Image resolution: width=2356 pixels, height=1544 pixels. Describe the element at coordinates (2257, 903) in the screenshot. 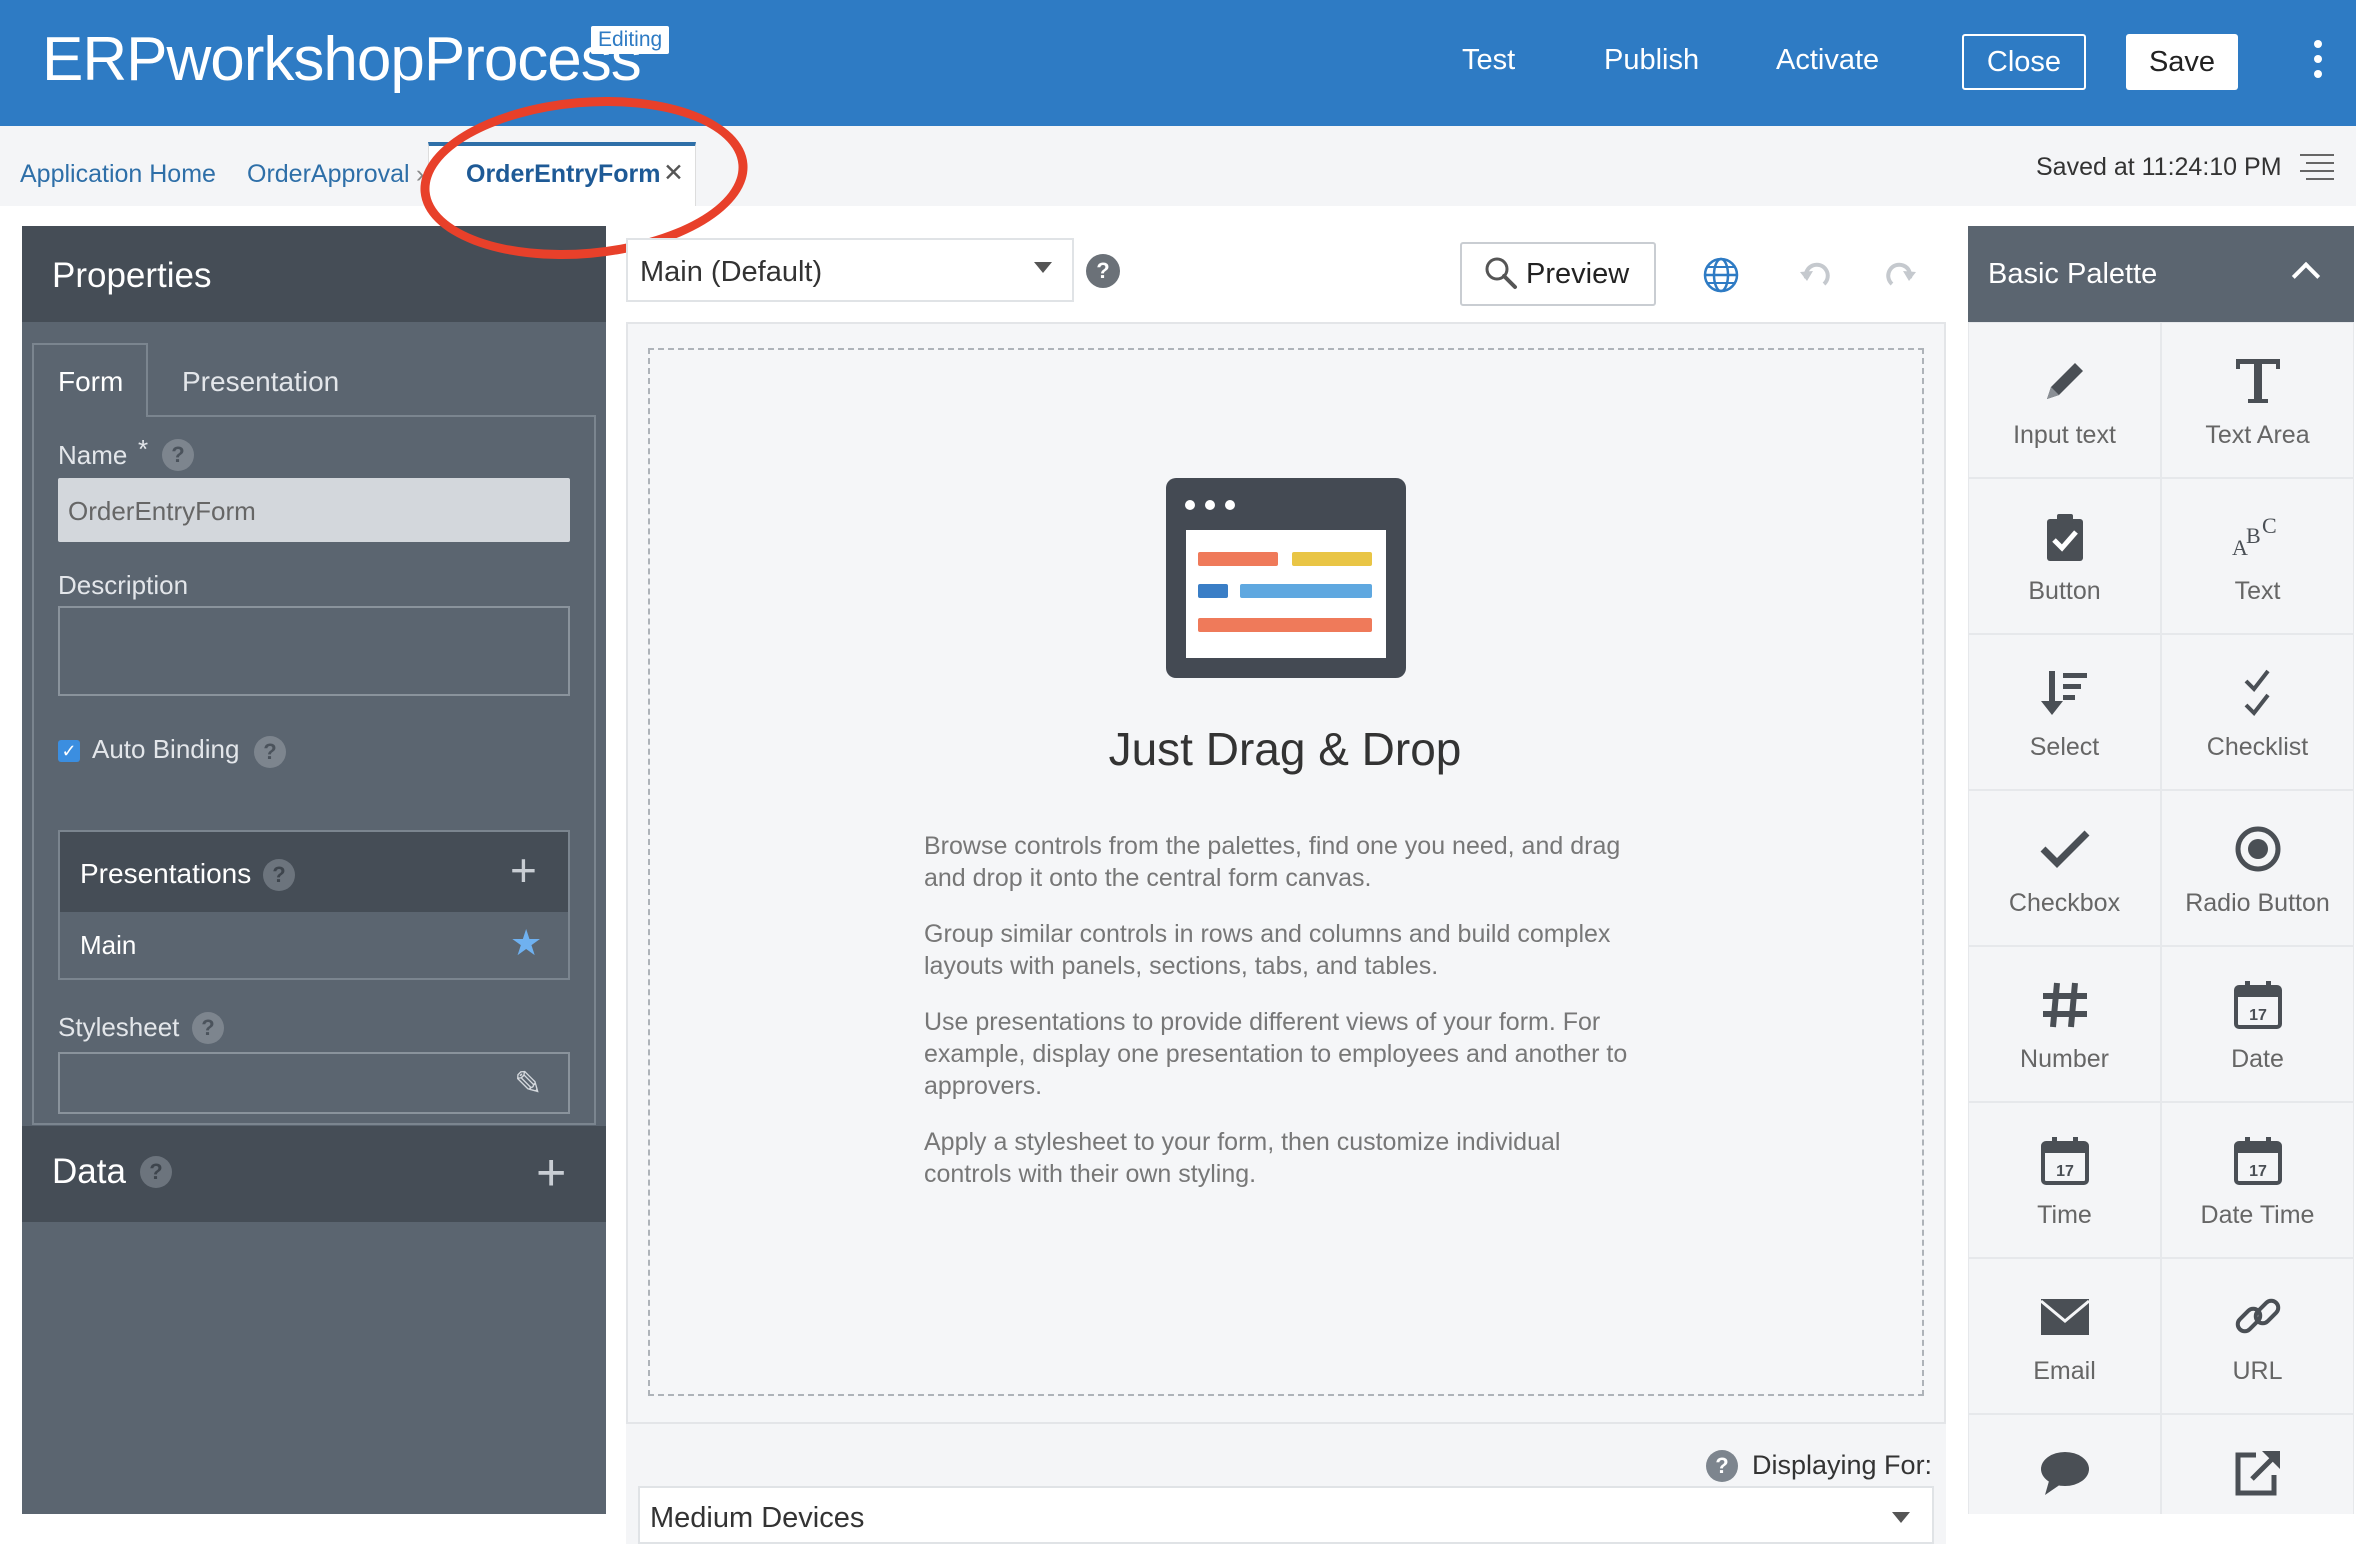

I see `palette-item-label: Radio Button` at that location.